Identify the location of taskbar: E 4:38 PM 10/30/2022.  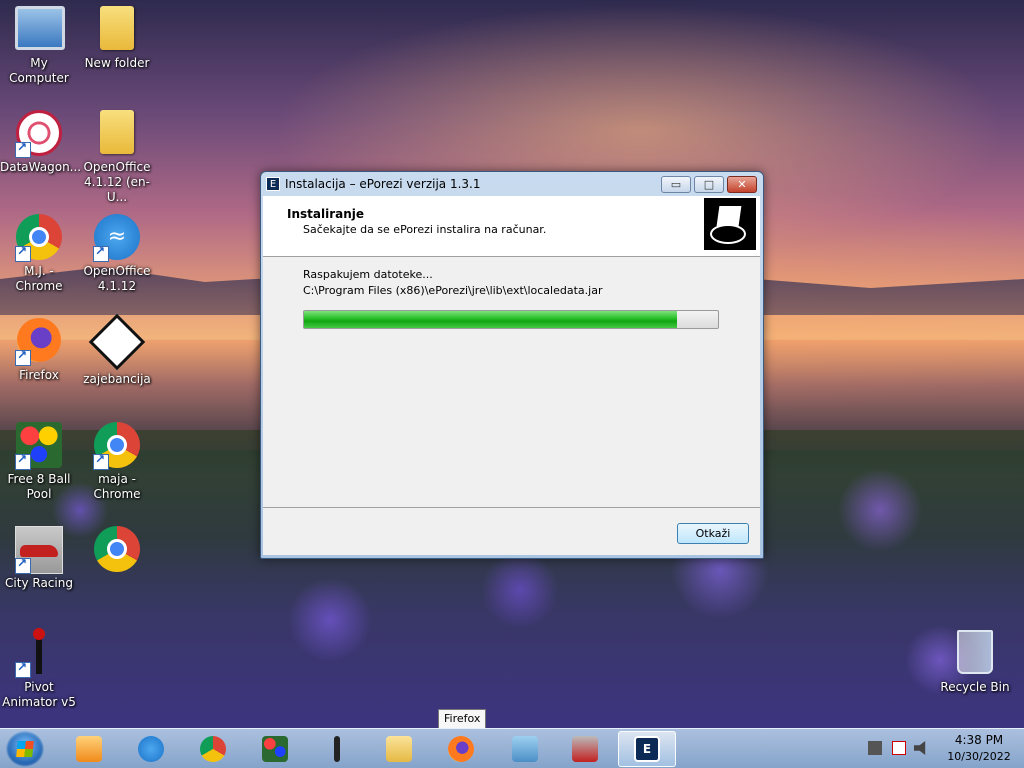
(512, 748).